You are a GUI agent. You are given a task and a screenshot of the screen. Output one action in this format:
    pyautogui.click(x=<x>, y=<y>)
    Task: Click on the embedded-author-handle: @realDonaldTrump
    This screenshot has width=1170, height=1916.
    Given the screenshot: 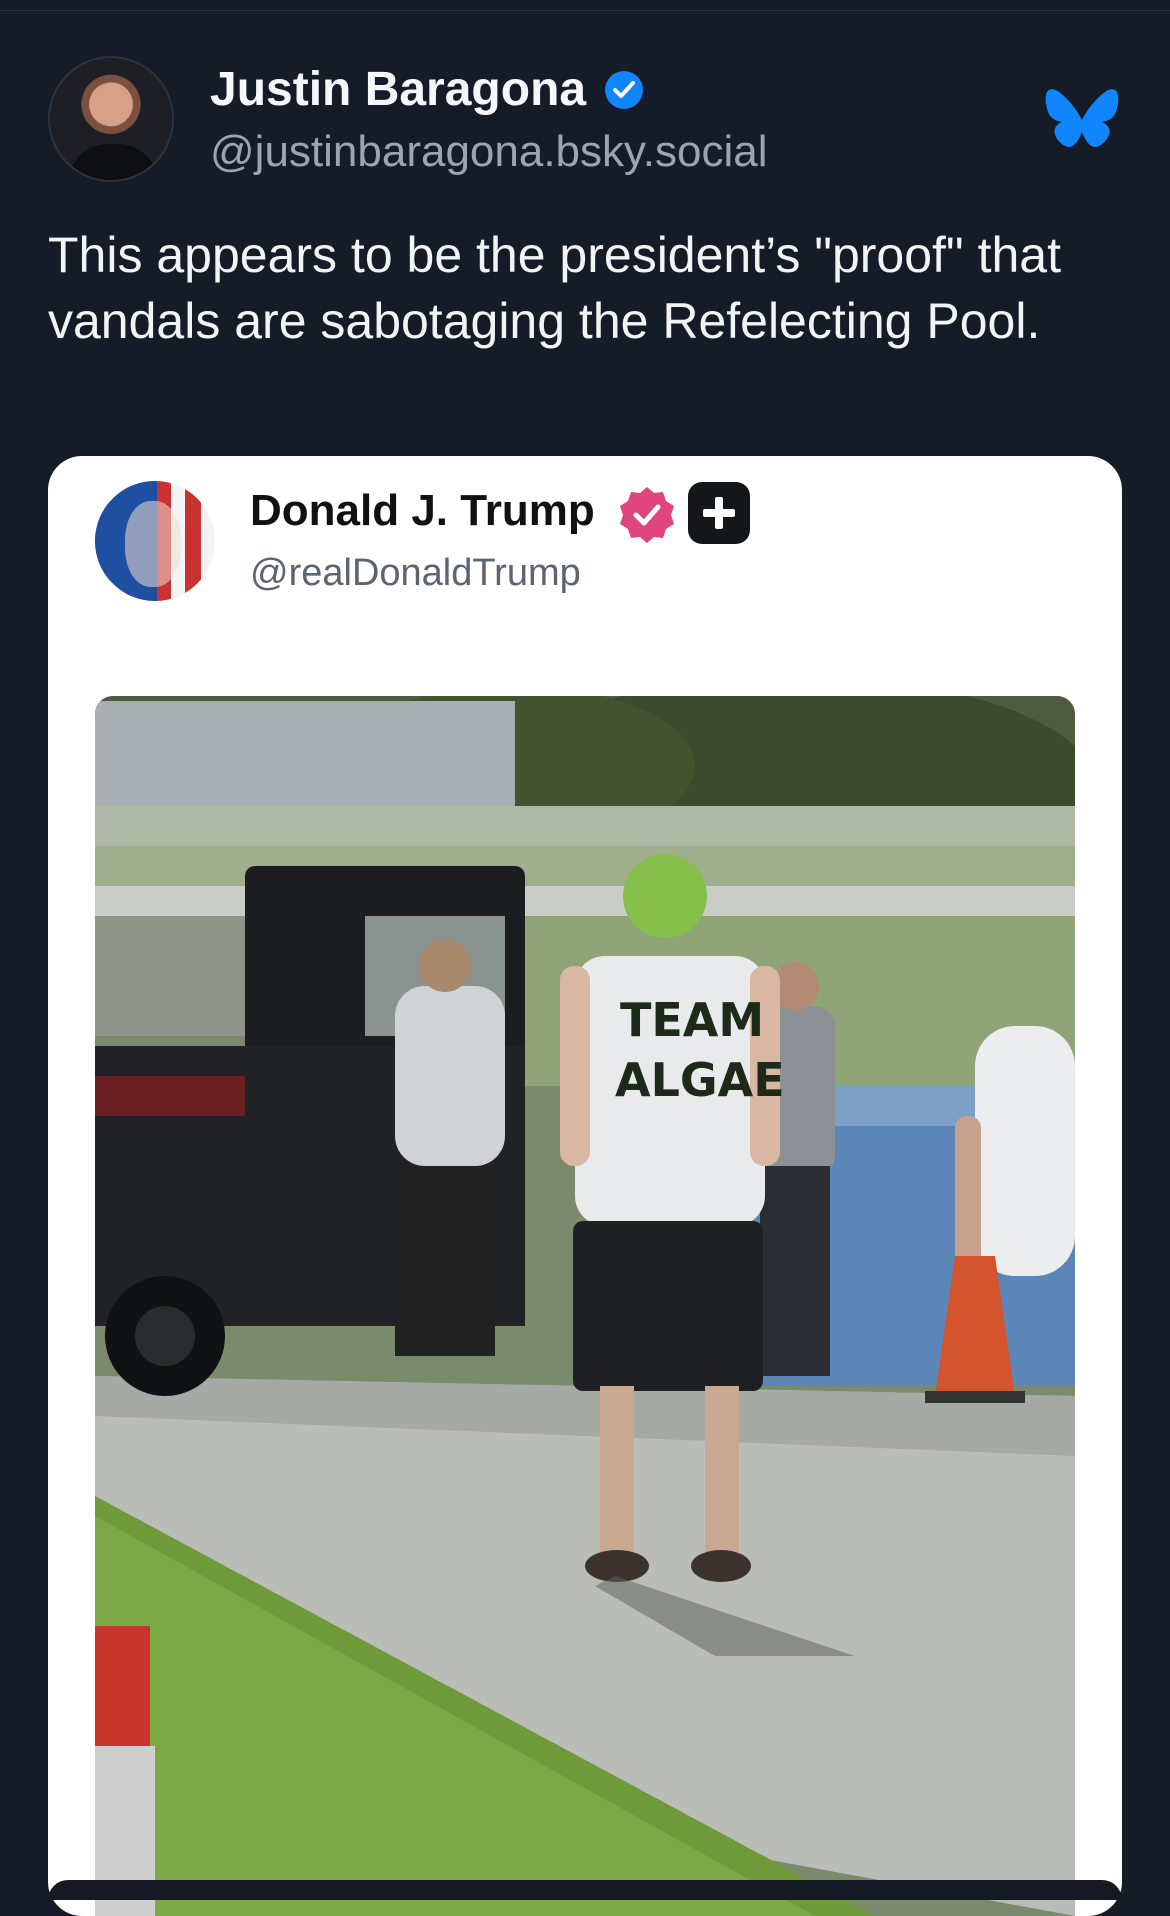 What is the action you would take?
    pyautogui.click(x=415, y=573)
    